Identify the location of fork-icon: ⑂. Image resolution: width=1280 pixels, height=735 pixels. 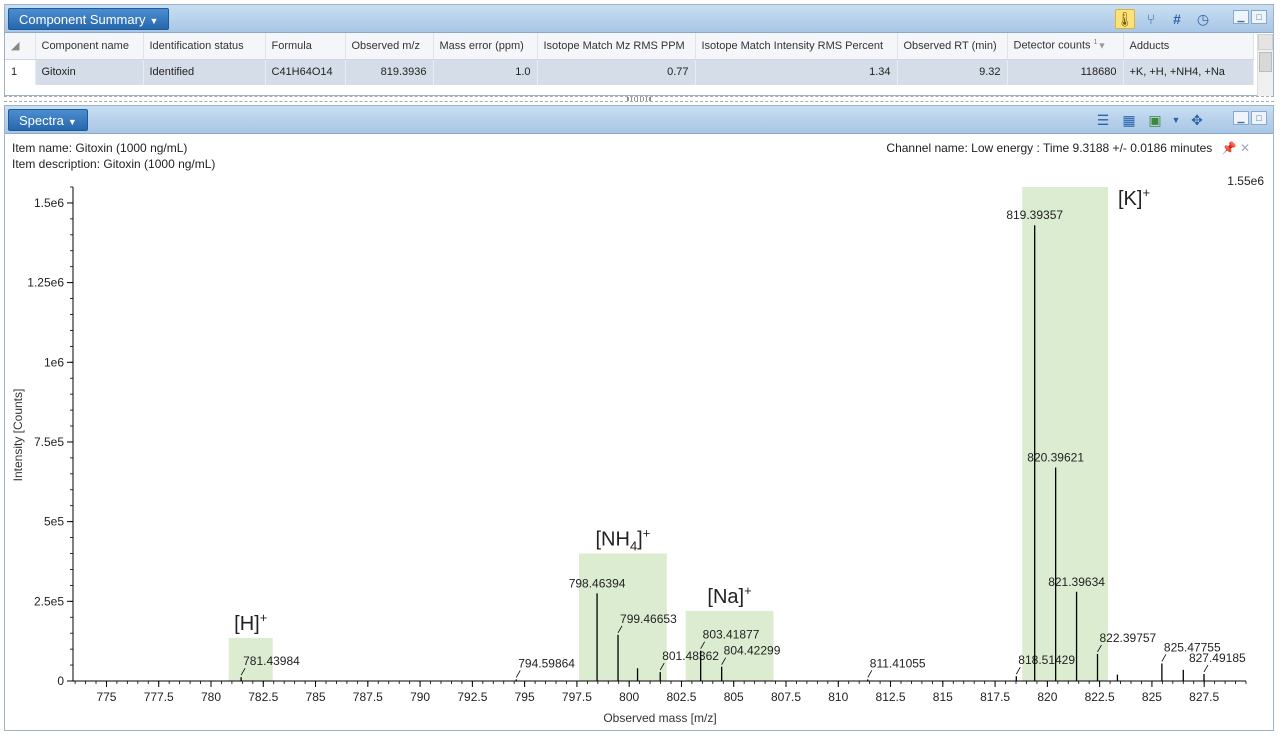
(1151, 19).